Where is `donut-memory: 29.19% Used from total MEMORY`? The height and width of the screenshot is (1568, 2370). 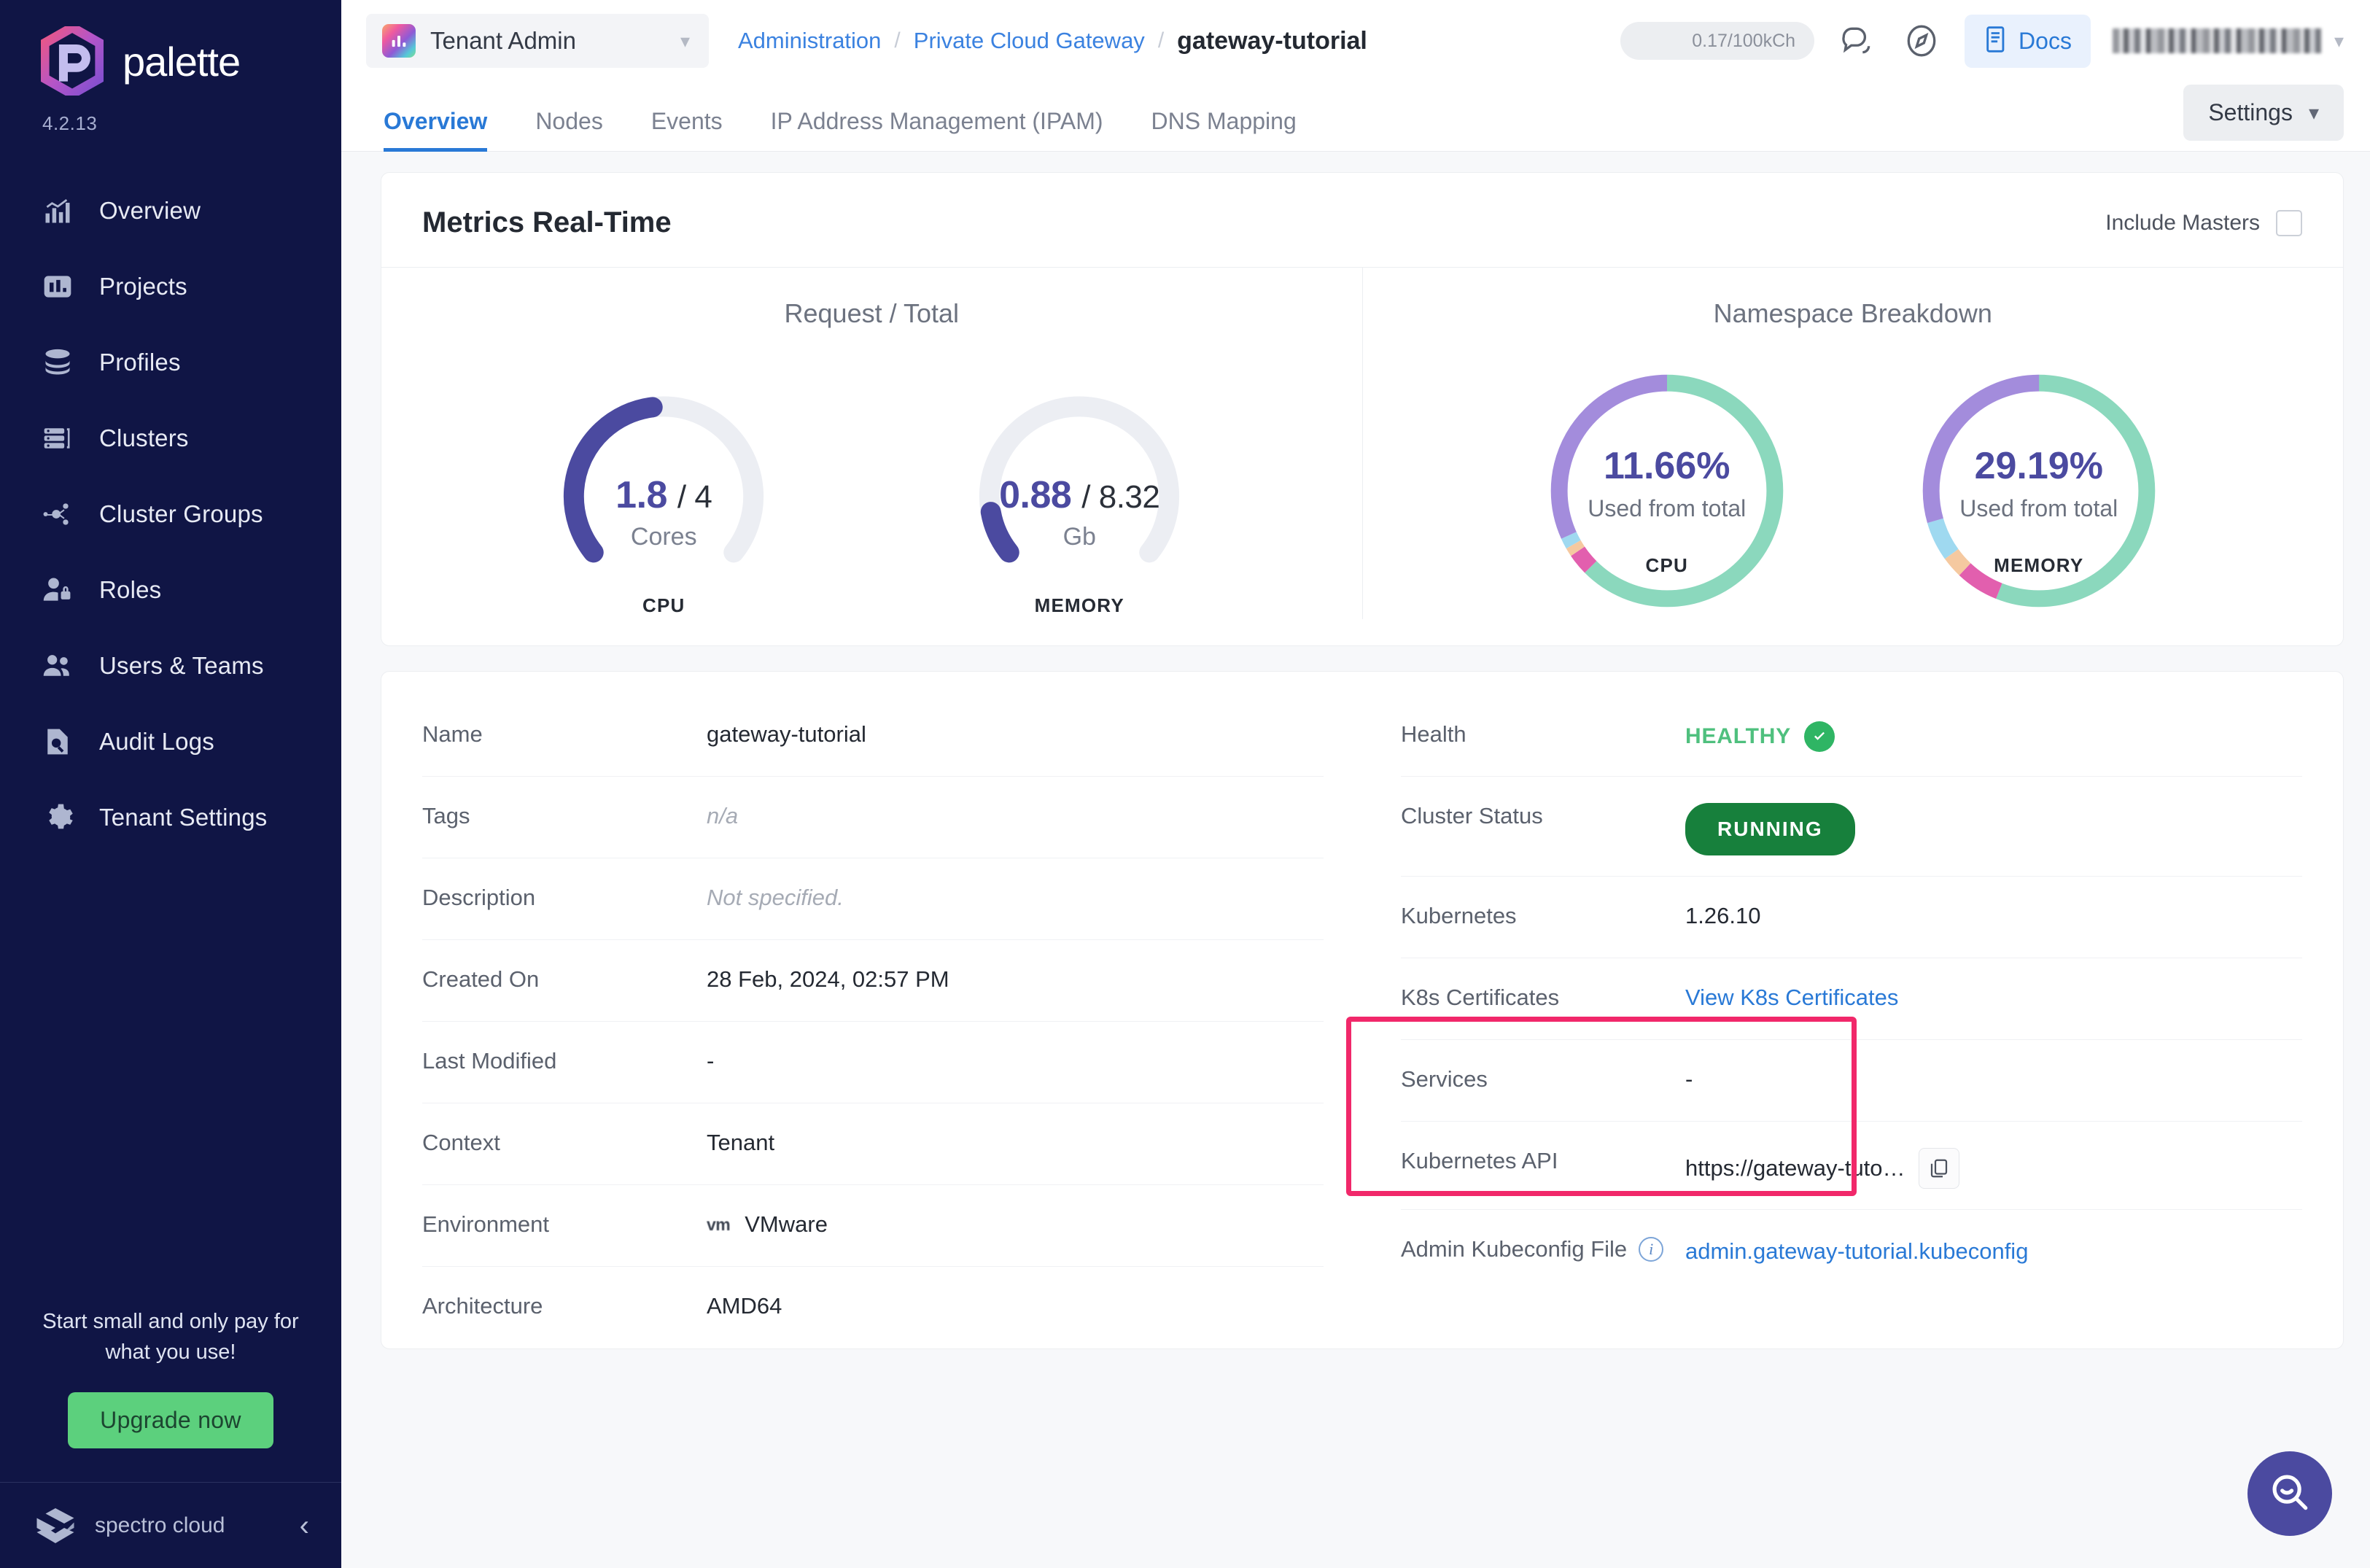
donut-memory: 29.19% Used from total MEMORY is located at coordinates (2039, 490).